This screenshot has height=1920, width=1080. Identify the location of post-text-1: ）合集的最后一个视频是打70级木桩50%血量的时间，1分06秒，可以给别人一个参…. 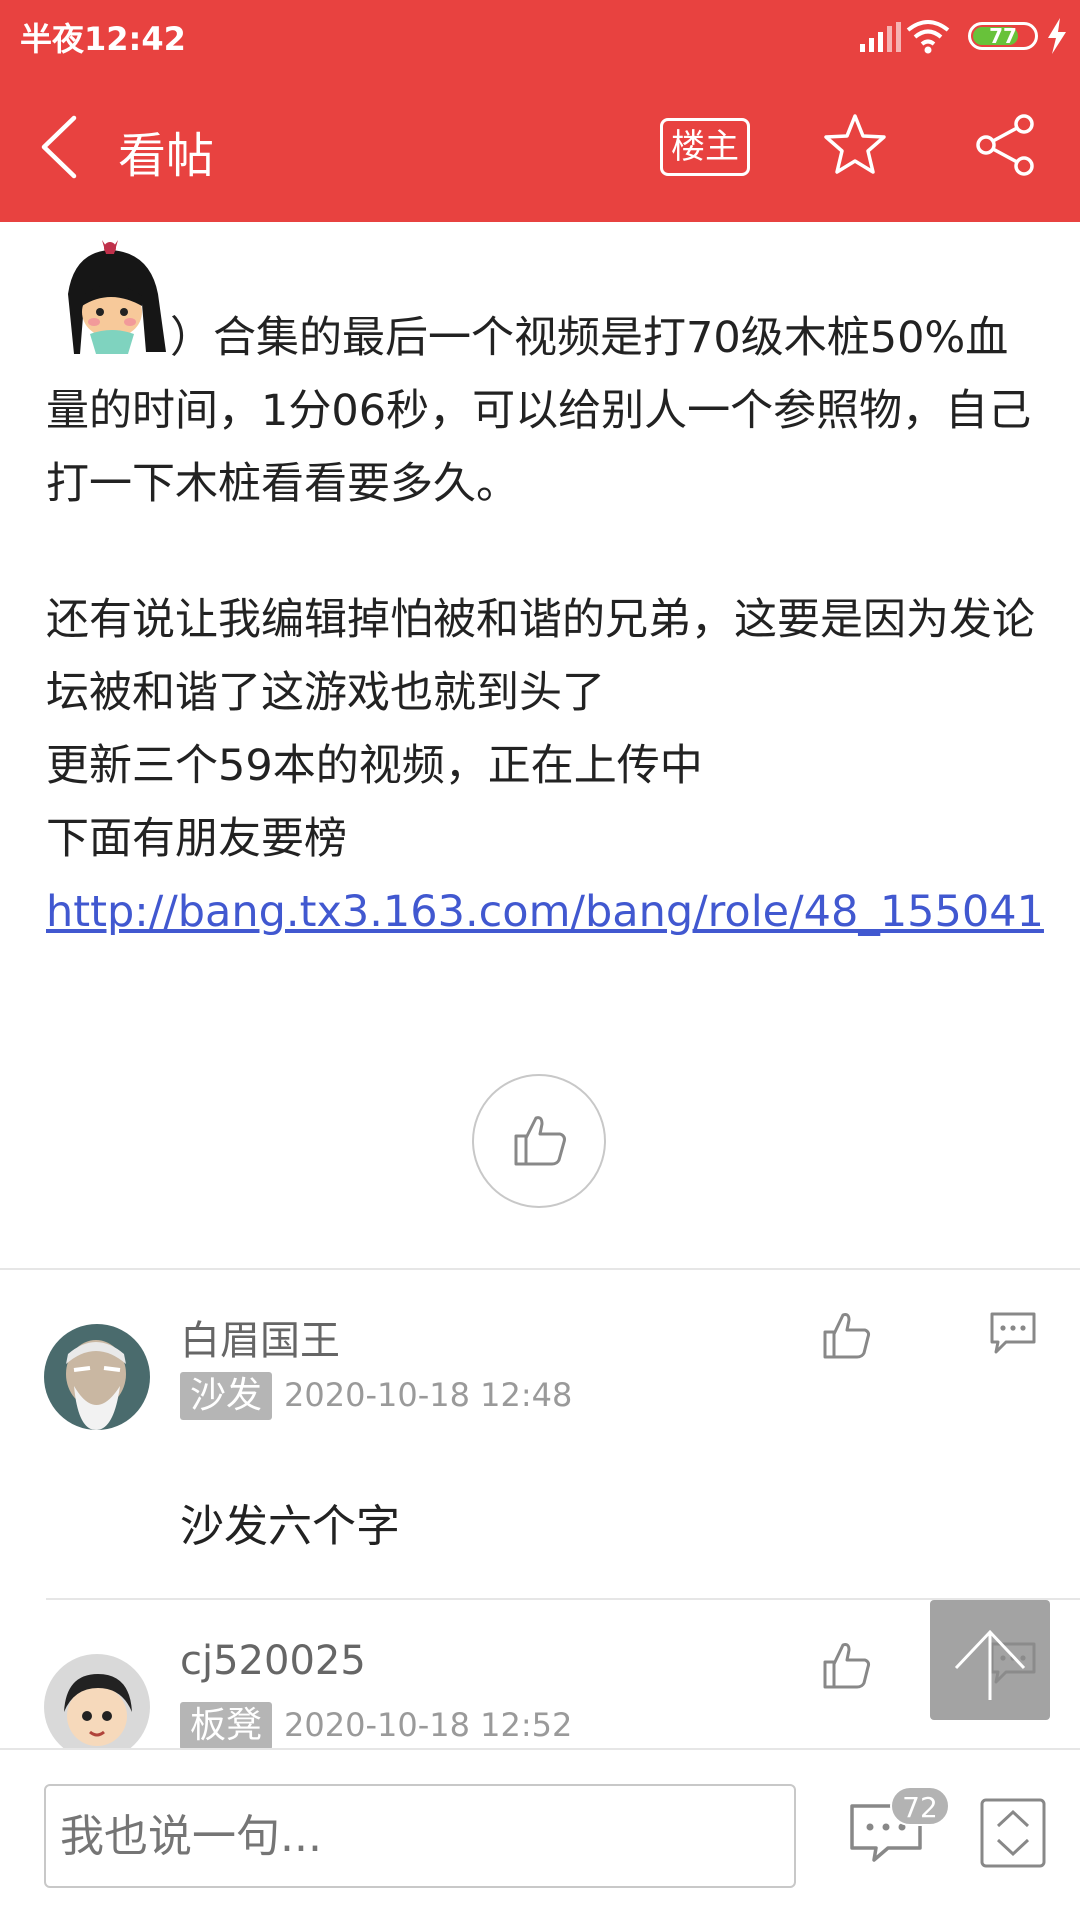
(539, 411).